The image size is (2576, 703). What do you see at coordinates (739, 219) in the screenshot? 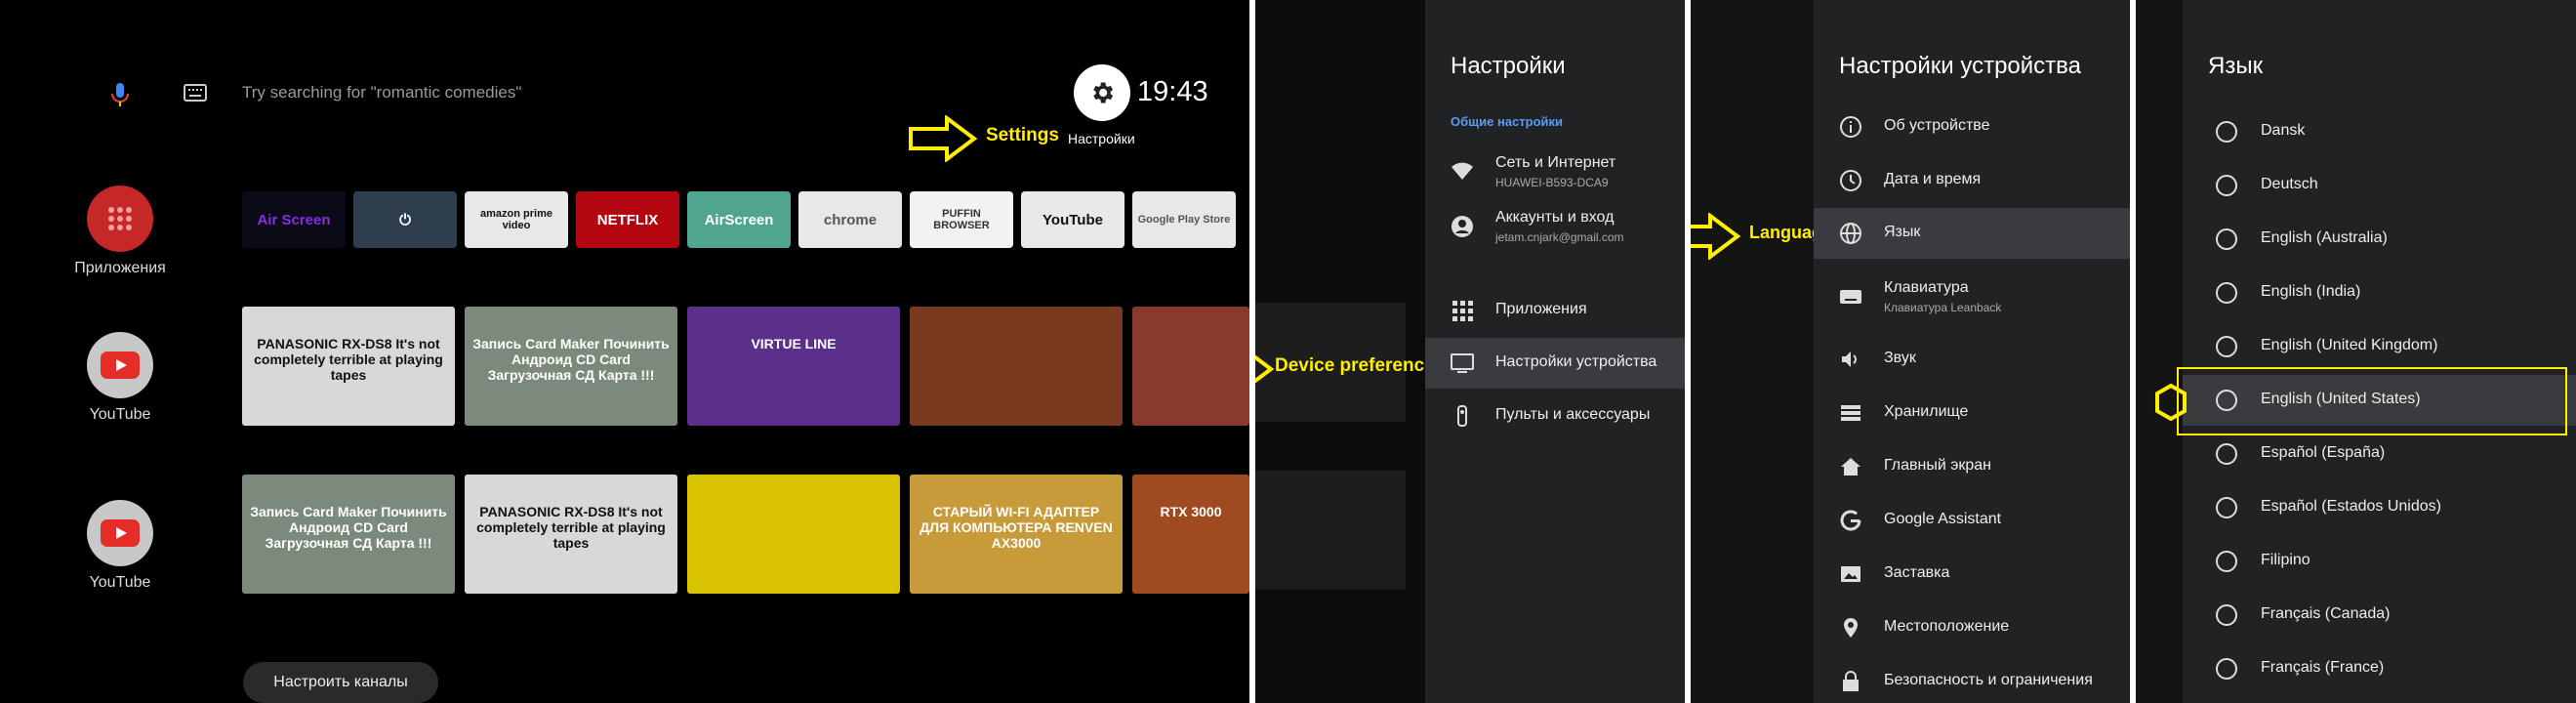
I see `app-chip: AirScreen` at bounding box center [739, 219].